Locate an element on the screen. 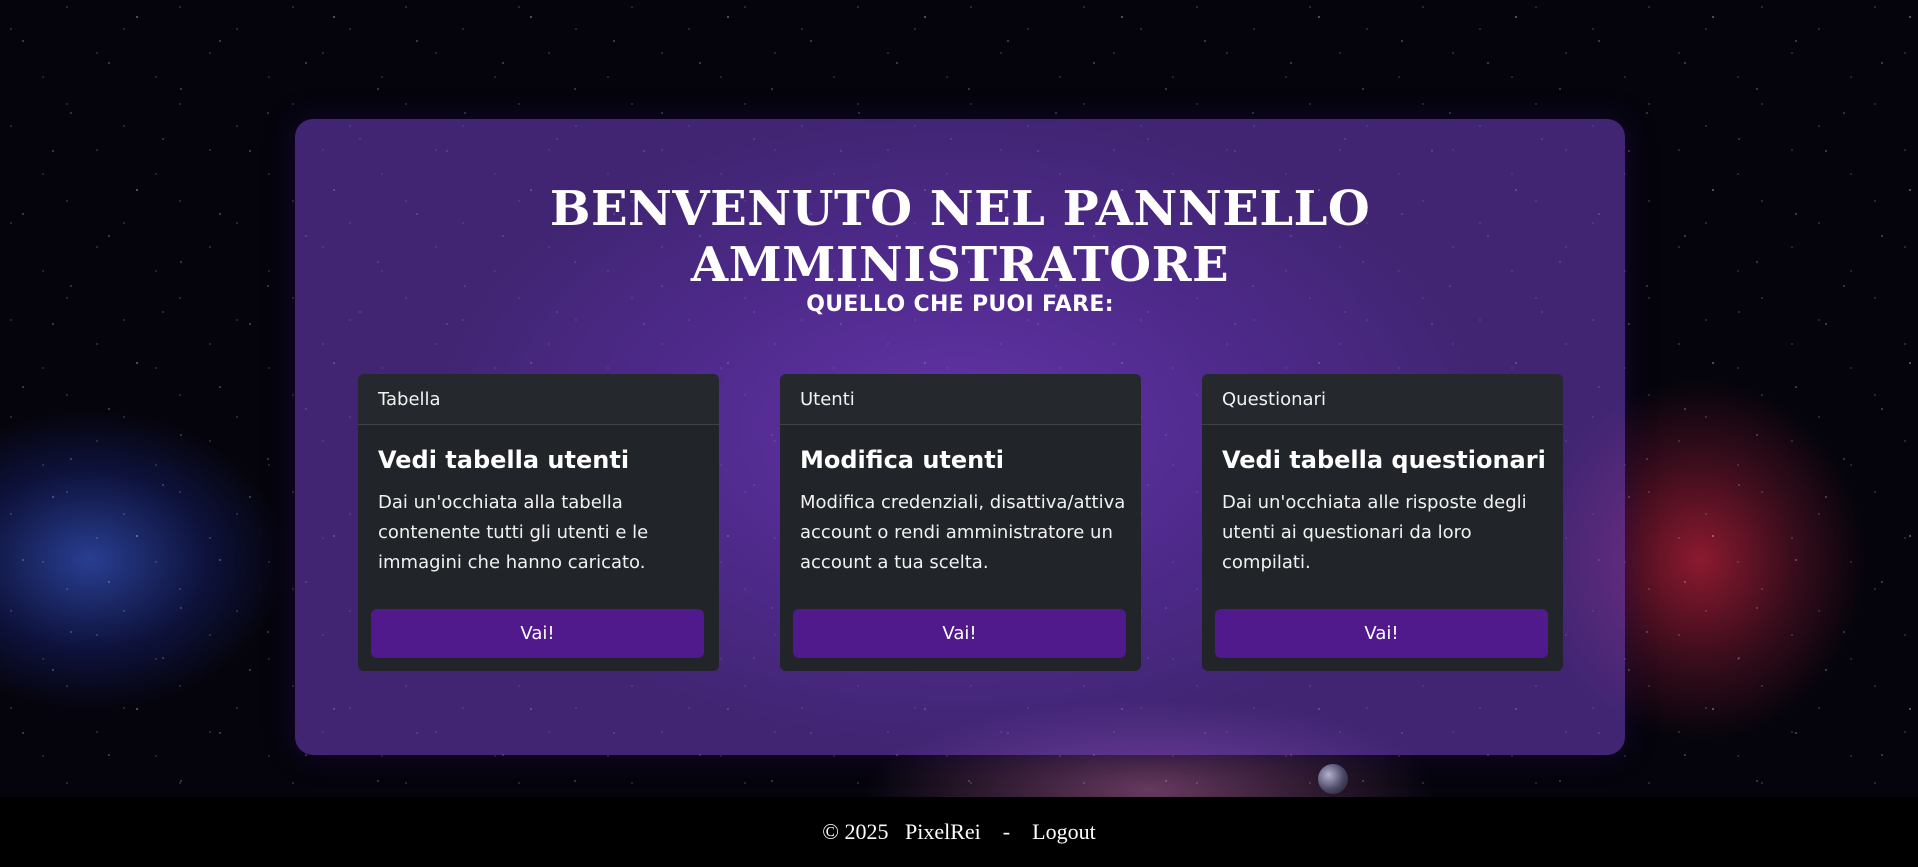 This screenshot has width=1918, height=867. go-questionnaires-button: Vai! is located at coordinates (1381, 633).